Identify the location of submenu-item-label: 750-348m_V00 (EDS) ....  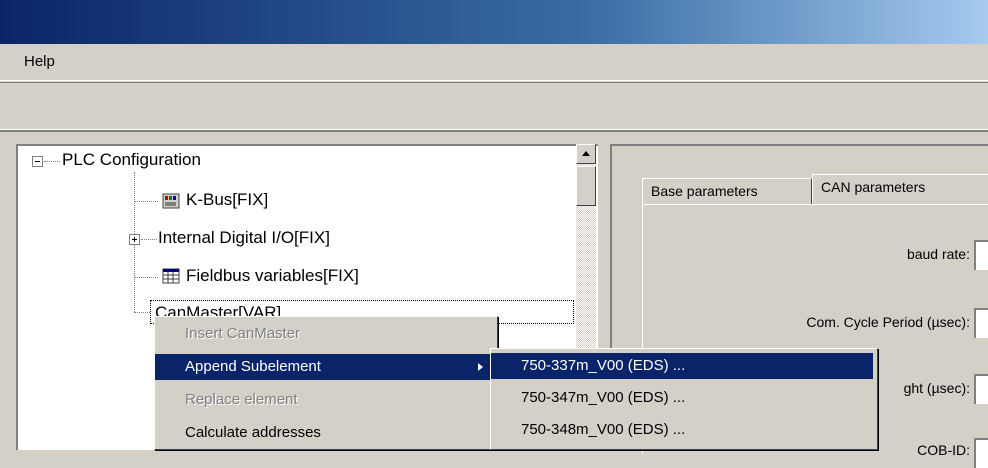
(603, 429).